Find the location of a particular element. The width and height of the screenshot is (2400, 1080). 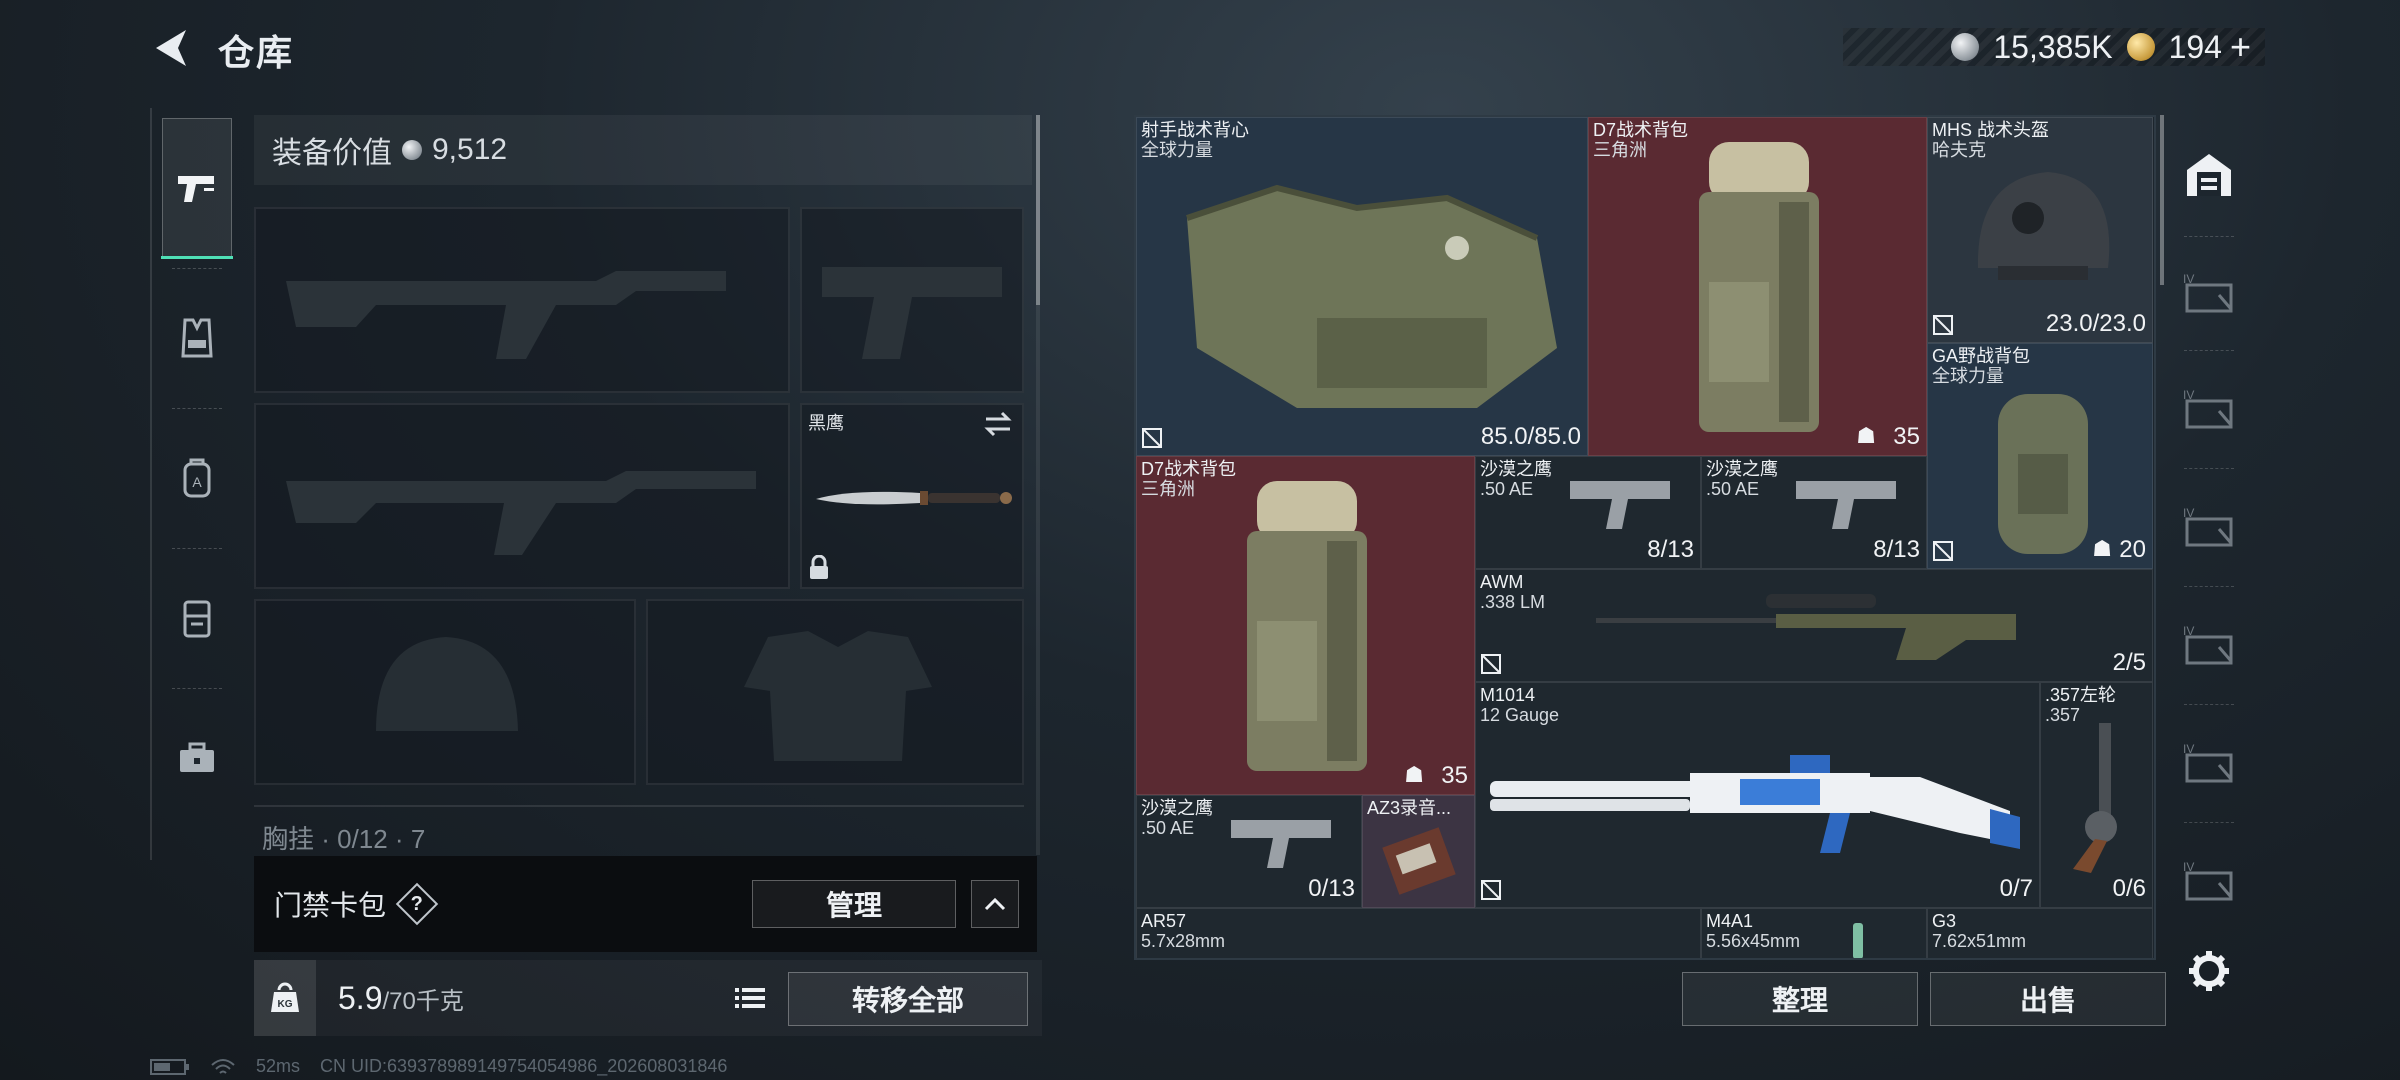

backpack-icon: A is located at coordinates (197, 478).